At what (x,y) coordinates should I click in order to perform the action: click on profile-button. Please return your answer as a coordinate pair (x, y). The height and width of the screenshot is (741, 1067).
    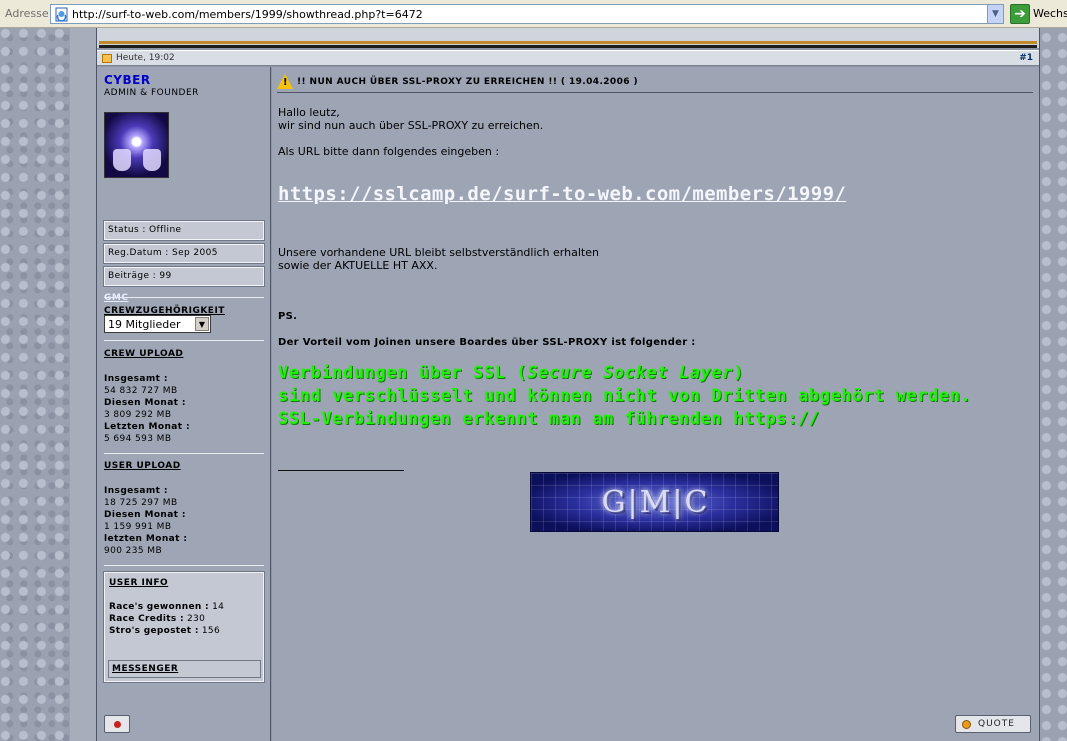
    Looking at the image, I should click on (117, 724).